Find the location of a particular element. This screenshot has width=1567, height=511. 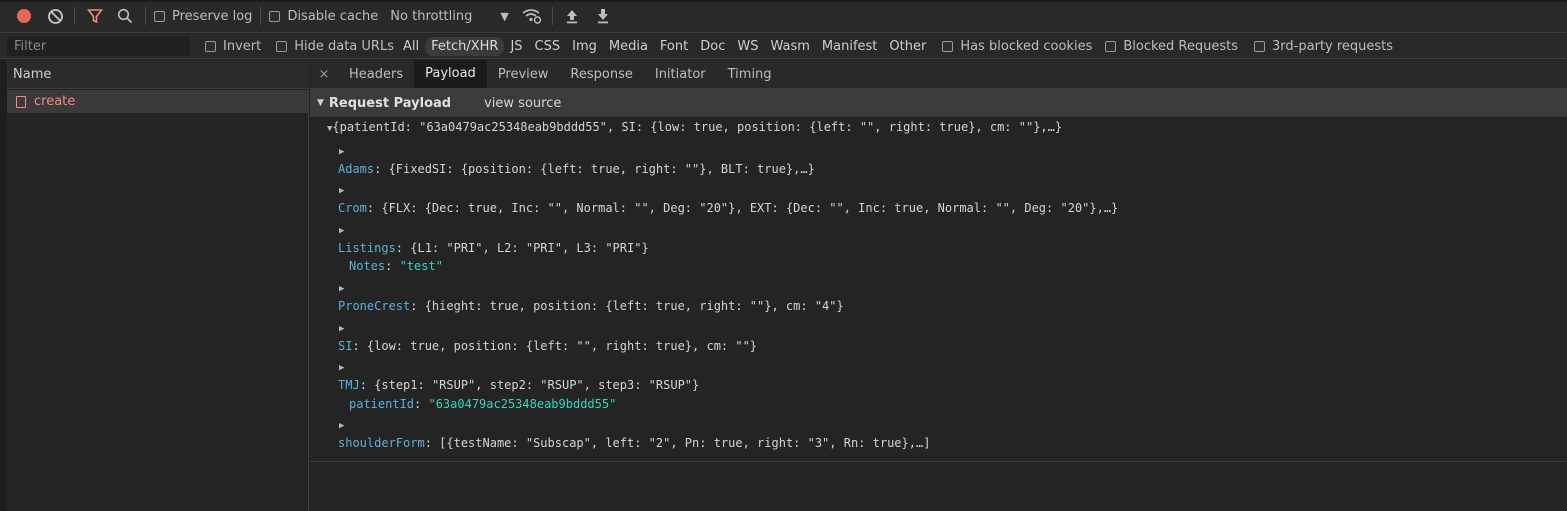

entry-value: "test" is located at coordinates (421, 266).